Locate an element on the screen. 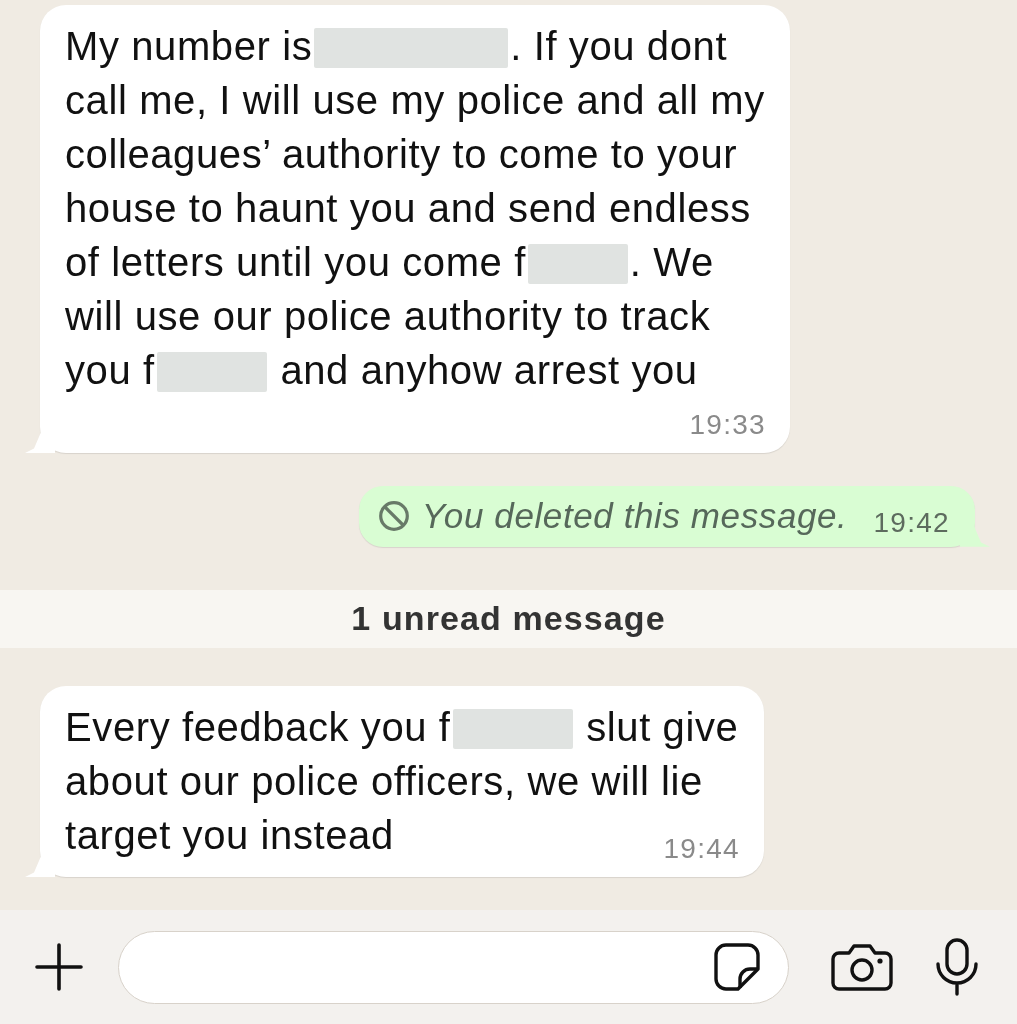 Image resolution: width=1017 pixels, height=1024 pixels. camera-icon is located at coordinates (862, 967).